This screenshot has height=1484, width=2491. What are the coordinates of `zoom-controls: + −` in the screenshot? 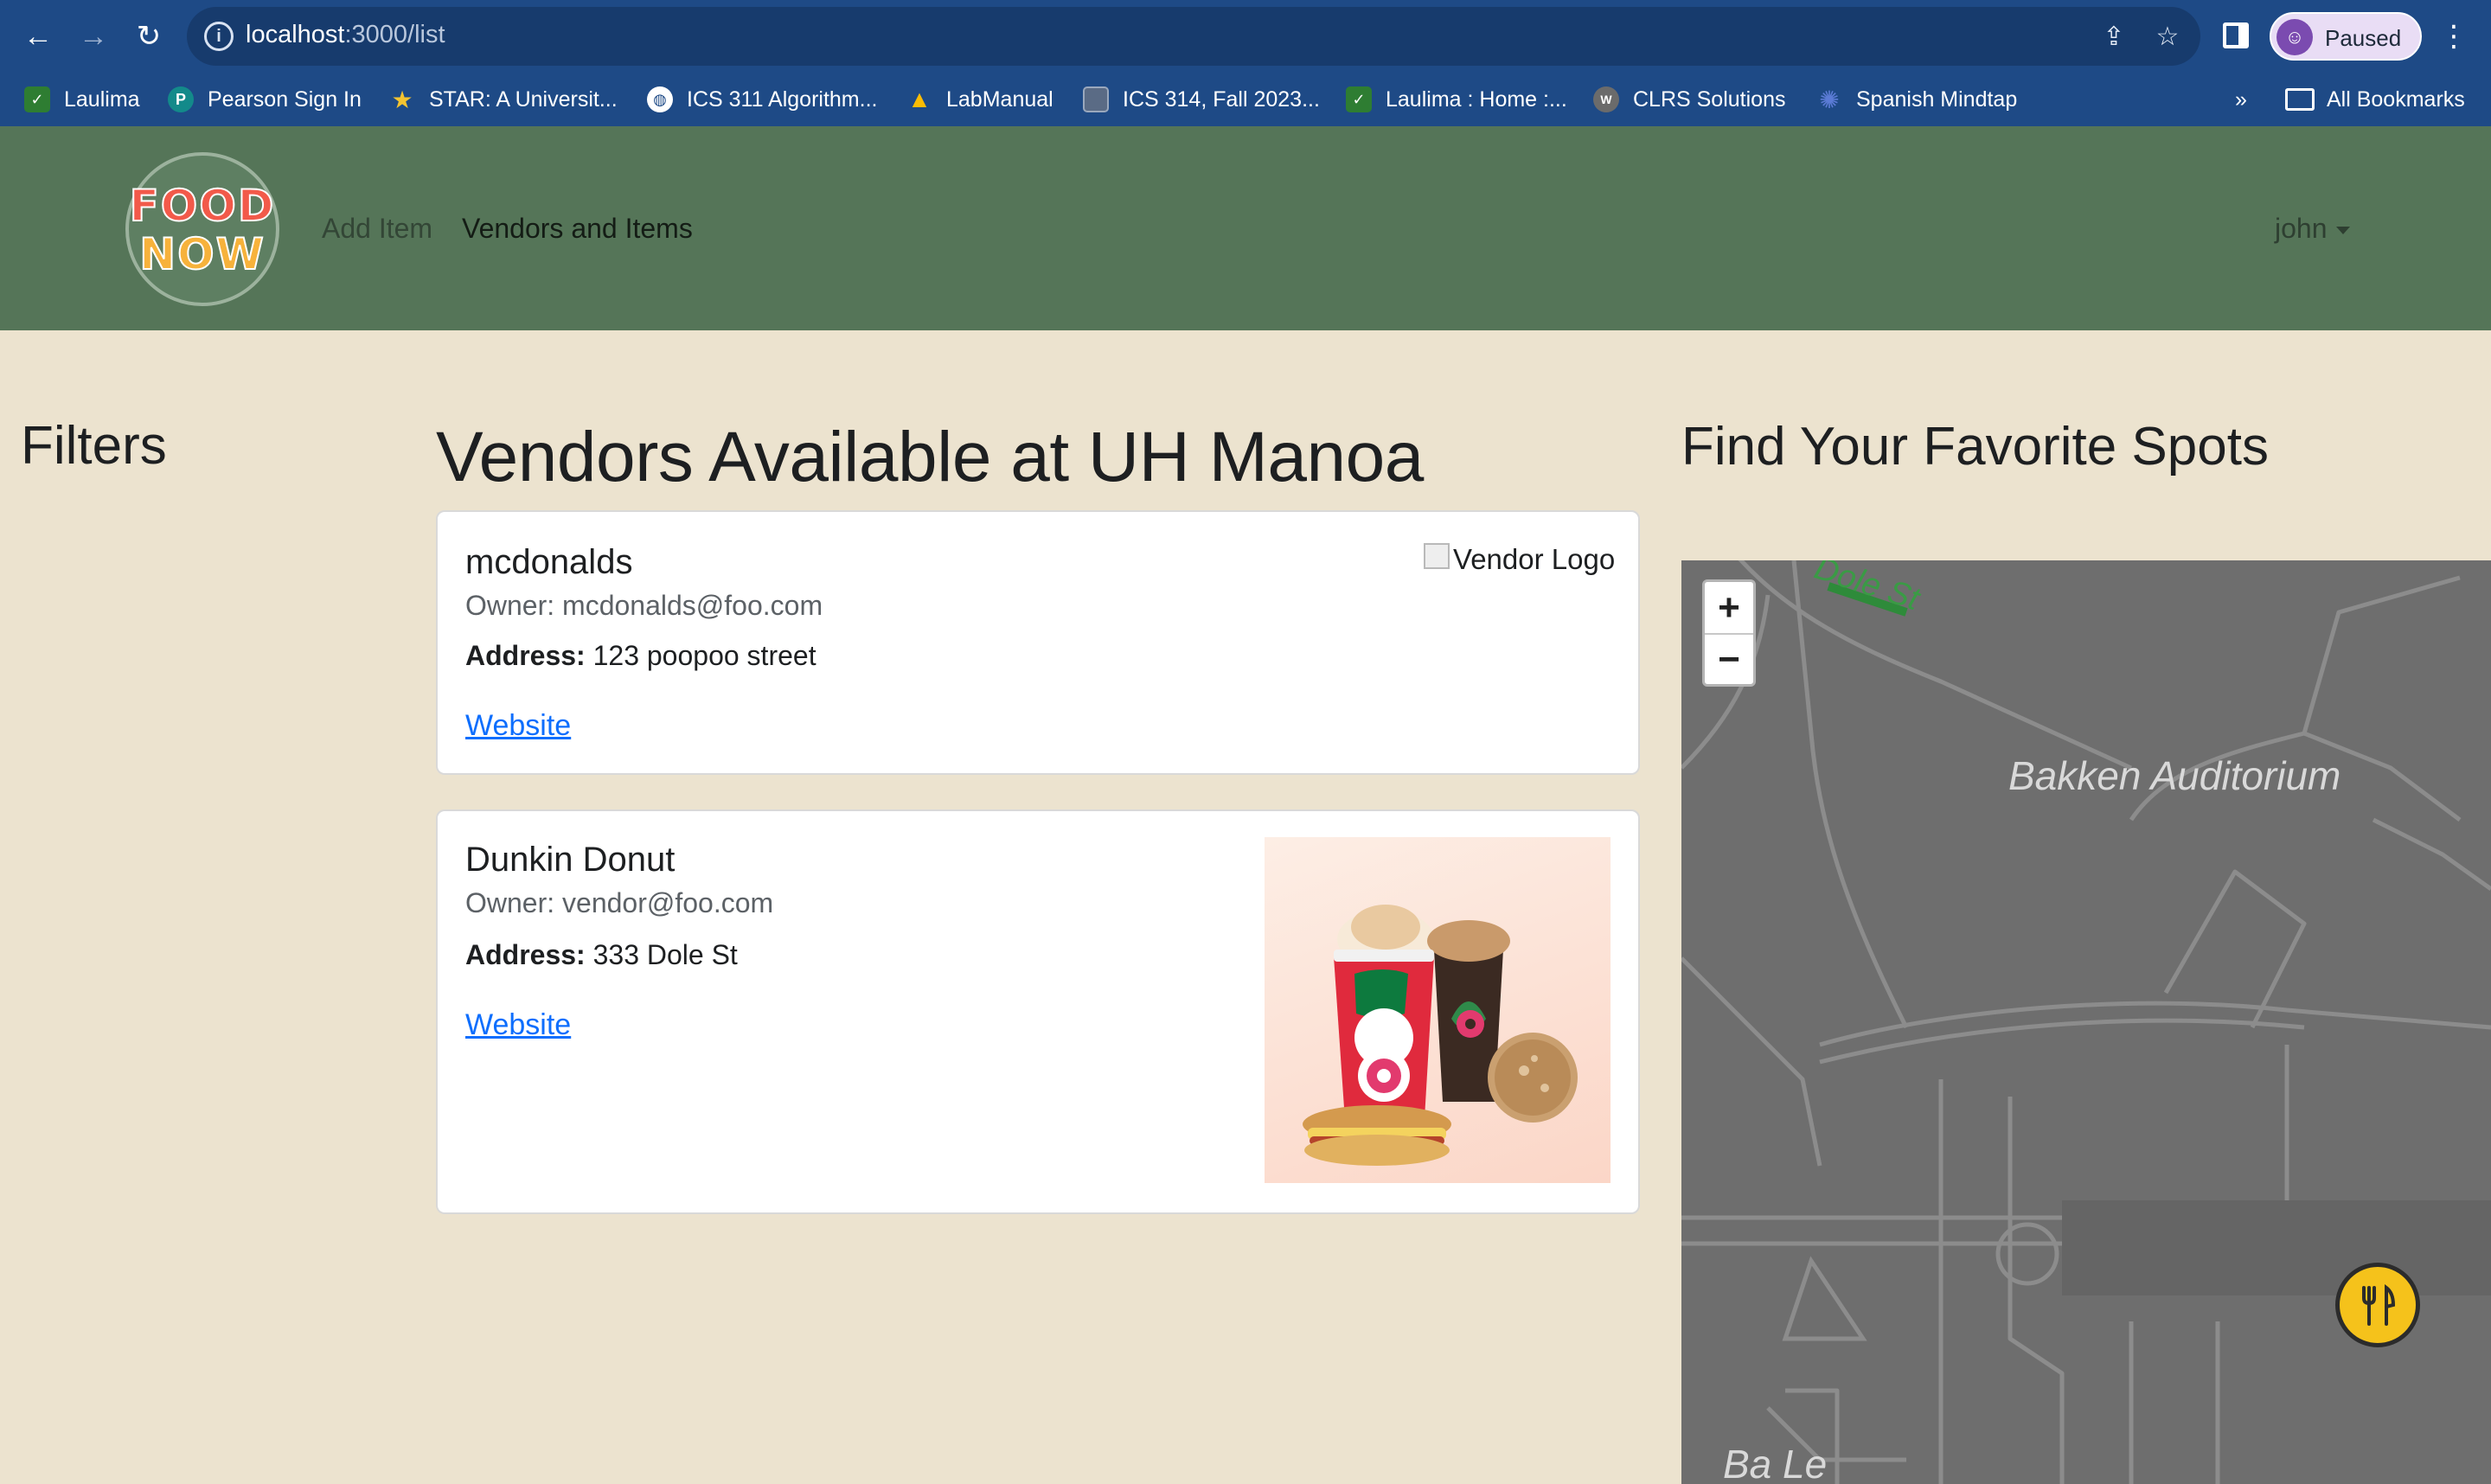 It's located at (1729, 633).